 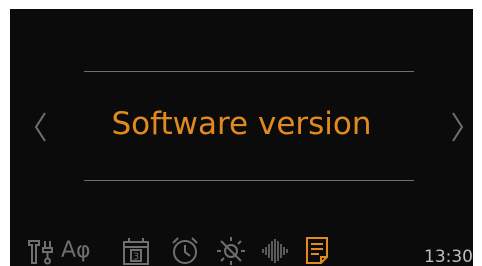 What do you see at coordinates (249, 180) in the screenshot?
I see `divider-bottom` at bounding box center [249, 180].